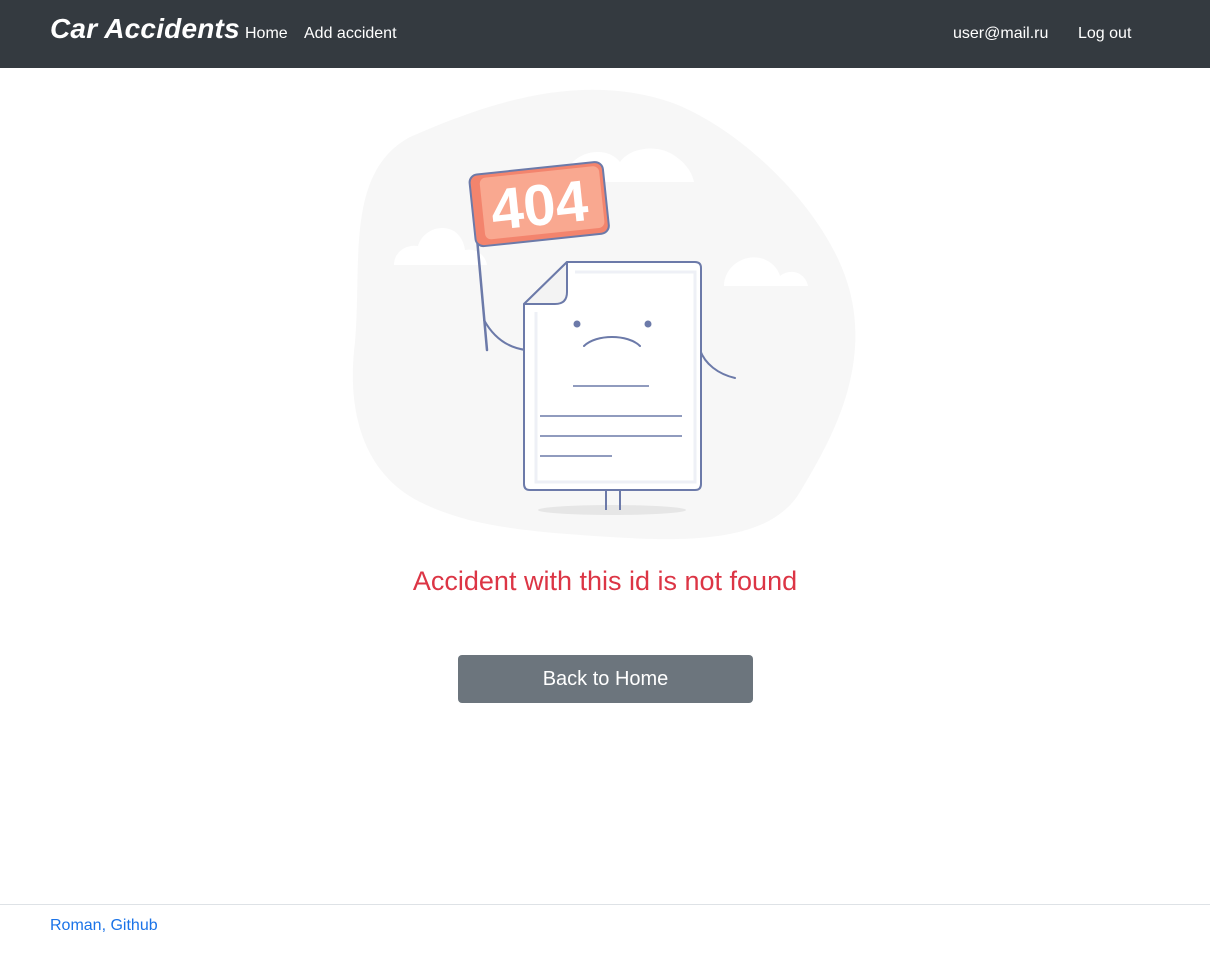 Image resolution: width=1210 pixels, height=953 pixels. Describe the element at coordinates (648, 324) in the screenshot. I see `right-eye` at that location.